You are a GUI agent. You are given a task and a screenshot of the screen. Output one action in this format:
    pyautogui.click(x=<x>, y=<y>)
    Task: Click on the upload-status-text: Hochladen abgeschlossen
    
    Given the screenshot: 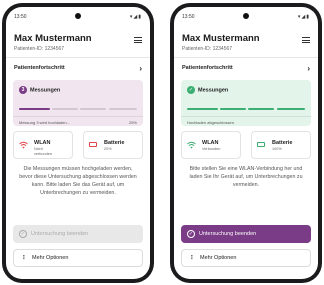 What is the action you would take?
    pyautogui.click(x=210, y=122)
    